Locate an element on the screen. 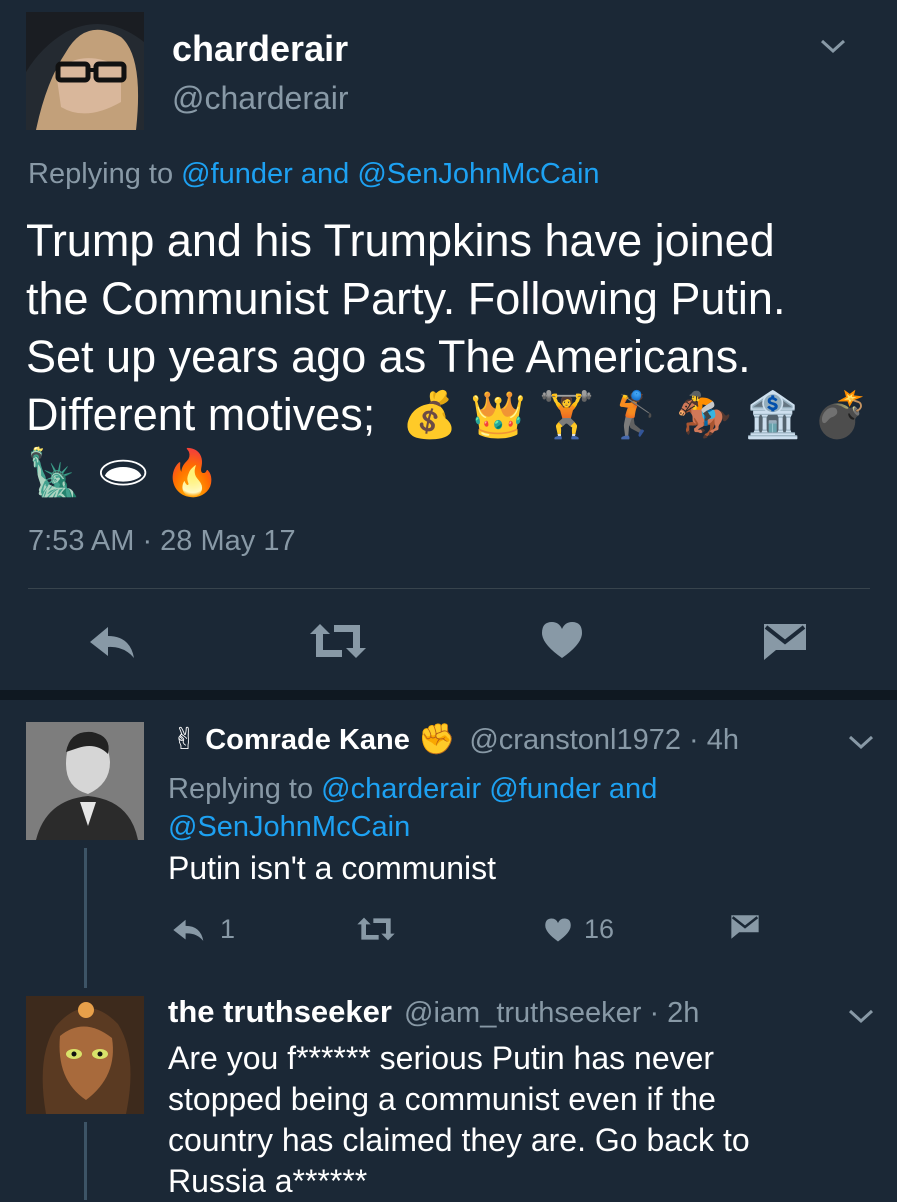 The height and width of the screenshot is (1202, 897). reply-header: the truthseeker @iam_truthseeker · 2h is located at coordinates (433, 1012).